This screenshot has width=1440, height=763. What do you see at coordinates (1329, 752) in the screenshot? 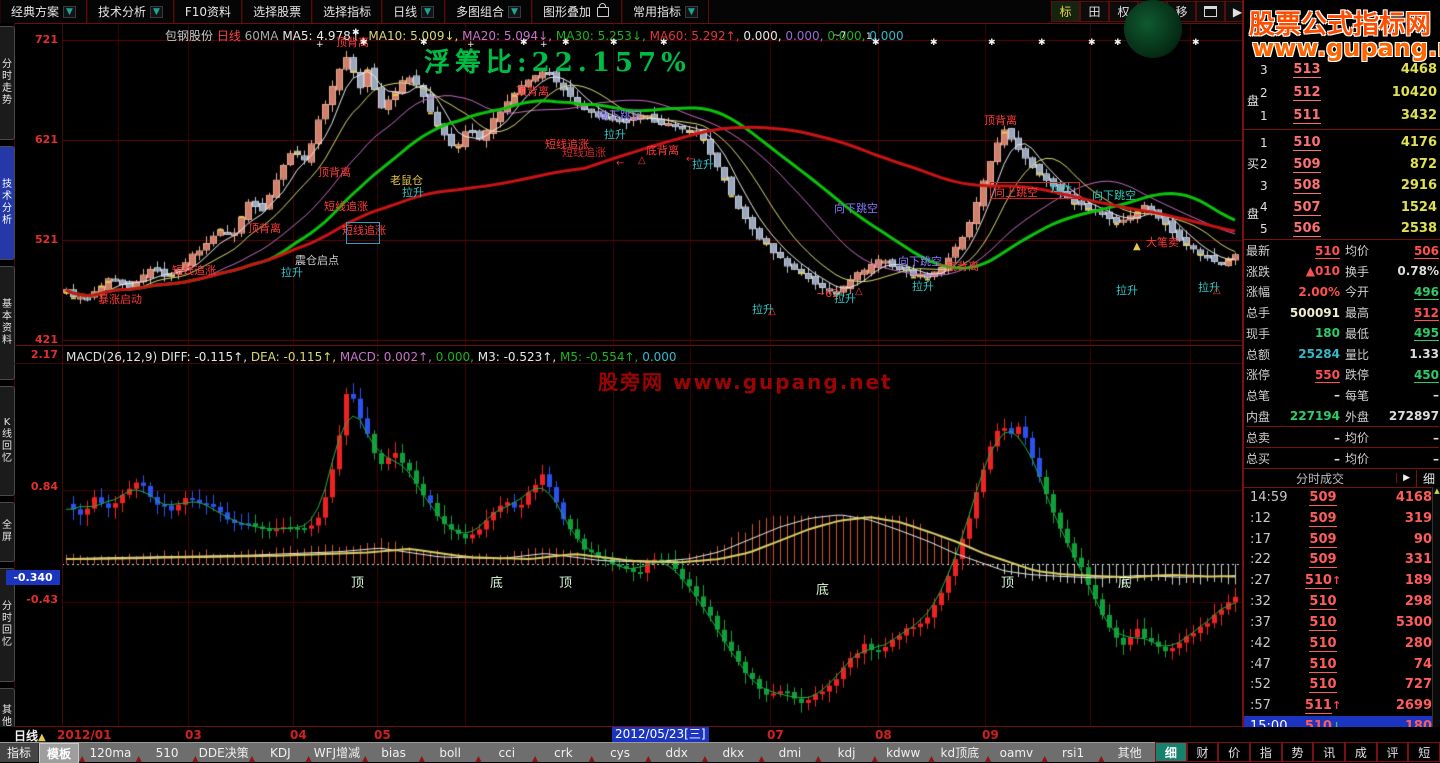
I see `quote-tab-讯: 讯` at bounding box center [1329, 752].